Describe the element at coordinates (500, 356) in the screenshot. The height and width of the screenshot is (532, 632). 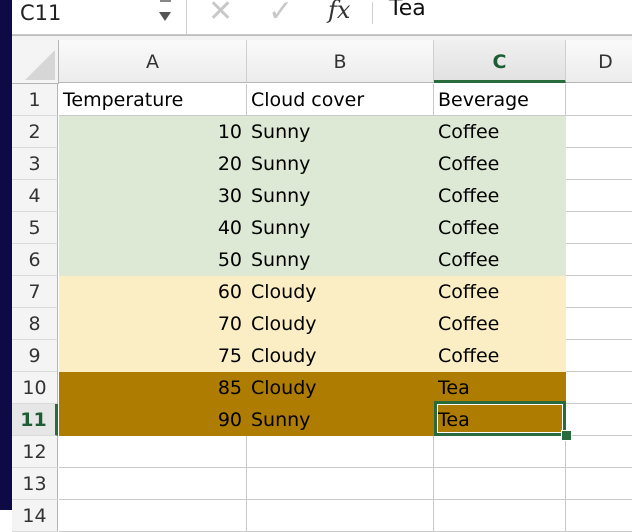
I see `cell-c9: Coffee` at that location.